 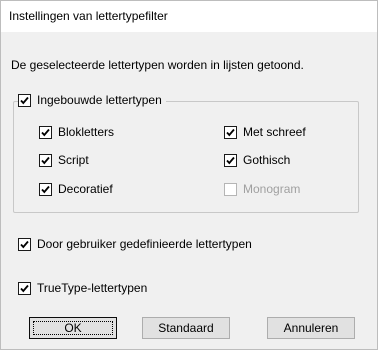 I want to click on checkbox-truetype-fonts: TrueType-lettertypen, so click(x=82, y=288).